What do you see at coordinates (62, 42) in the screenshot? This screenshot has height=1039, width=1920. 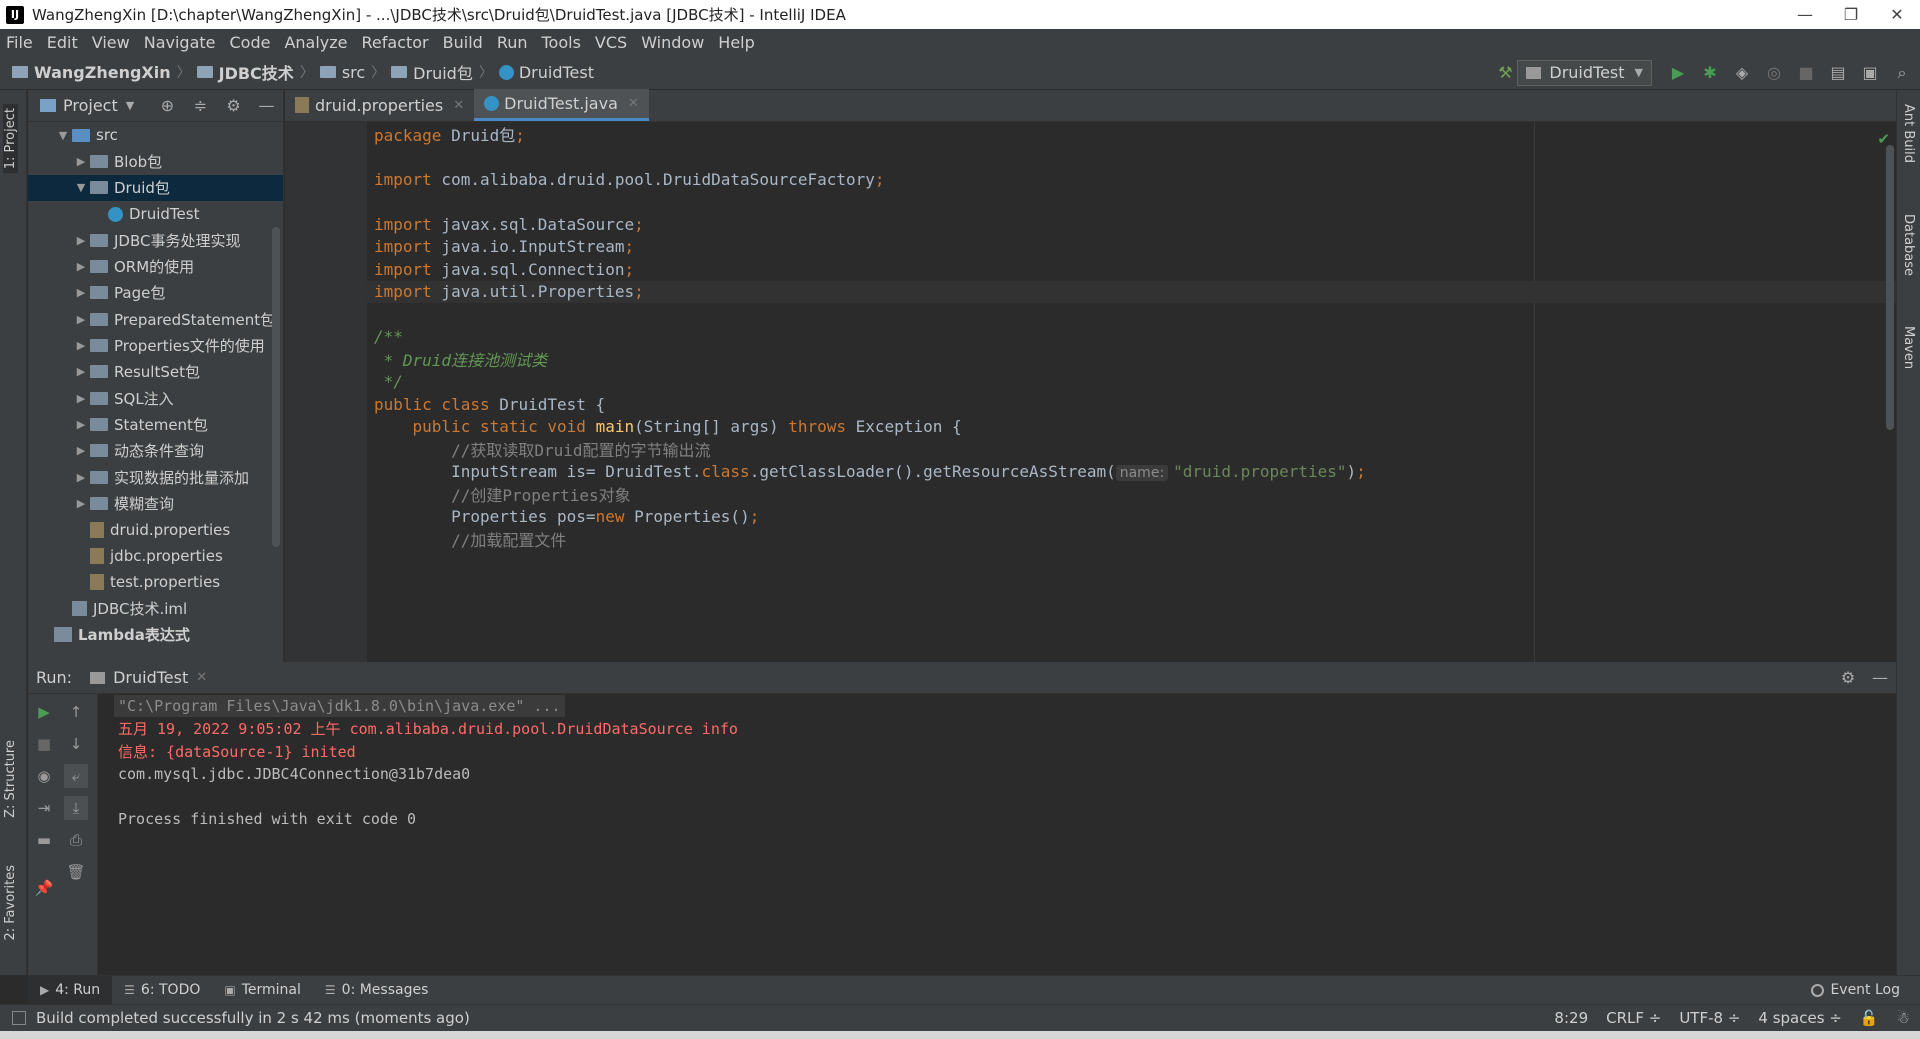 I see `menu-edit: Edit` at bounding box center [62, 42].